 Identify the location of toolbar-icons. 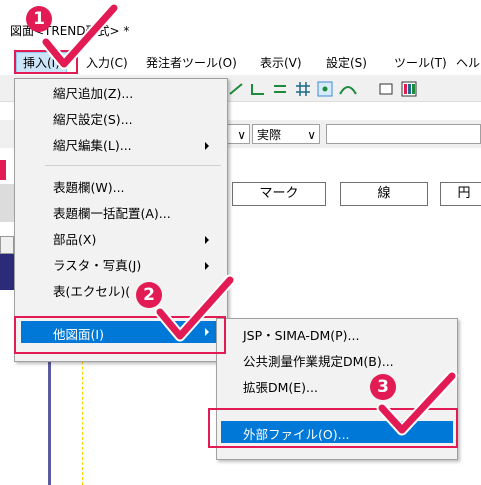
(322, 89).